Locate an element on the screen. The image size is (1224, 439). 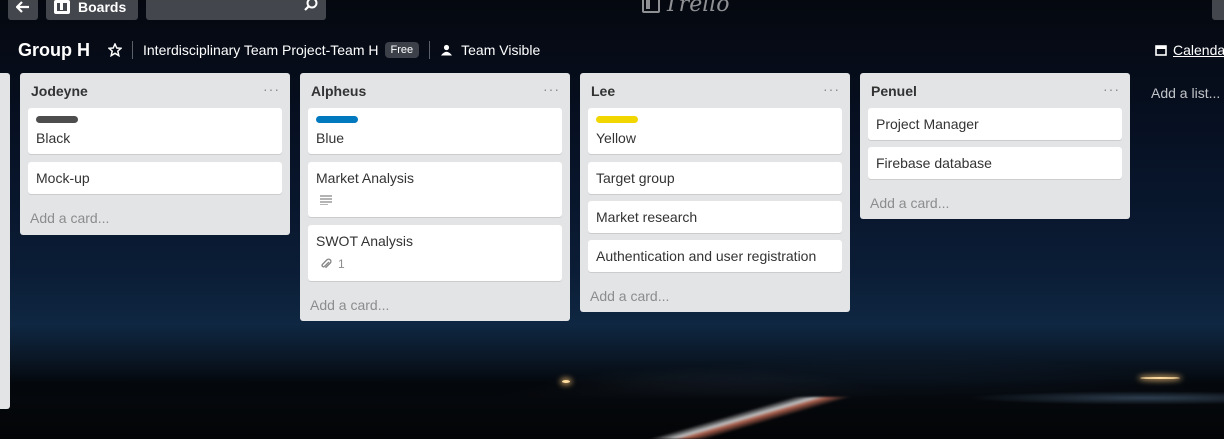
team-icon is located at coordinates (447, 50).